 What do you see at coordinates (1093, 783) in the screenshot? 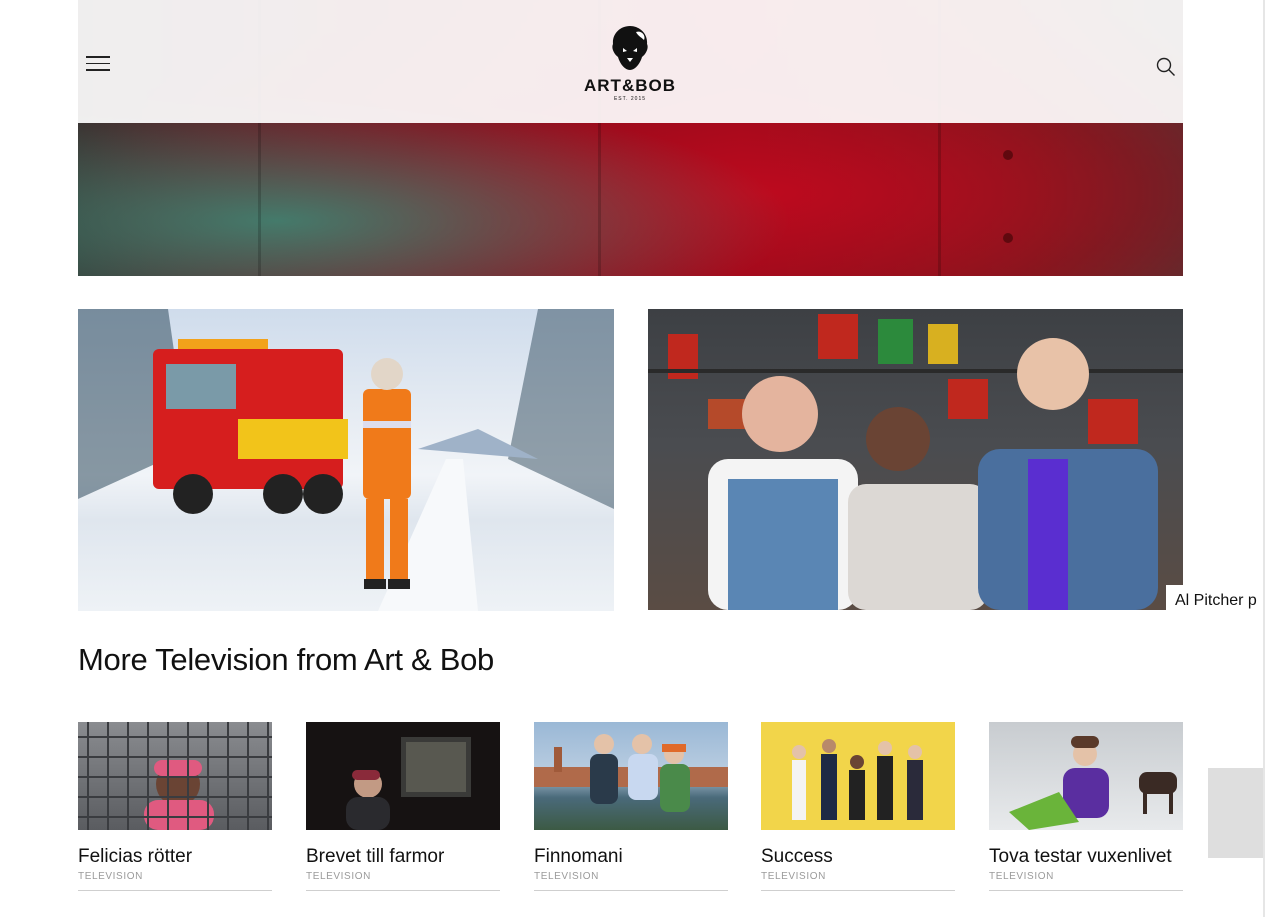
I see `snow-horse-photo` at bounding box center [1093, 783].